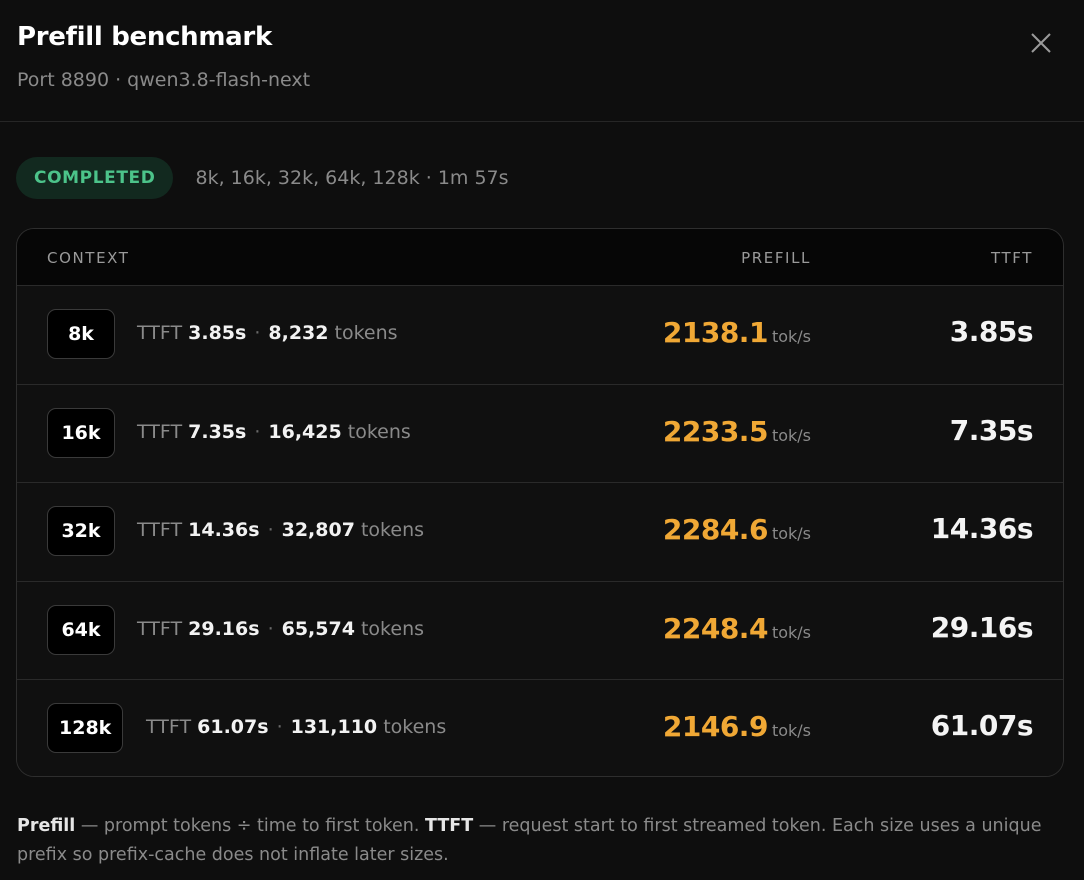  Describe the element at coordinates (81, 334) in the screenshot. I see `context-chip: 8k` at that location.